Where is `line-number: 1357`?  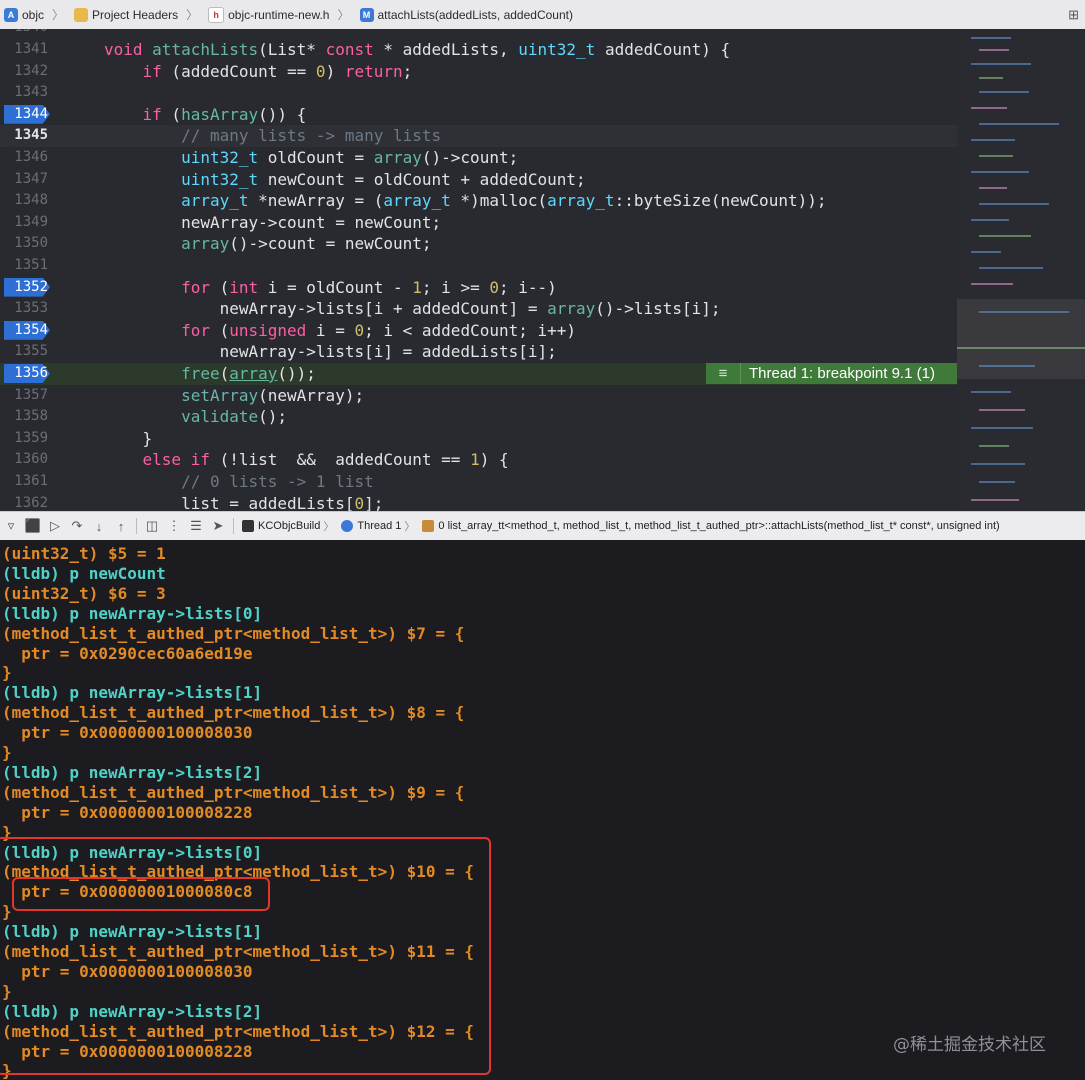 line-number: 1357 is located at coordinates (31, 394).